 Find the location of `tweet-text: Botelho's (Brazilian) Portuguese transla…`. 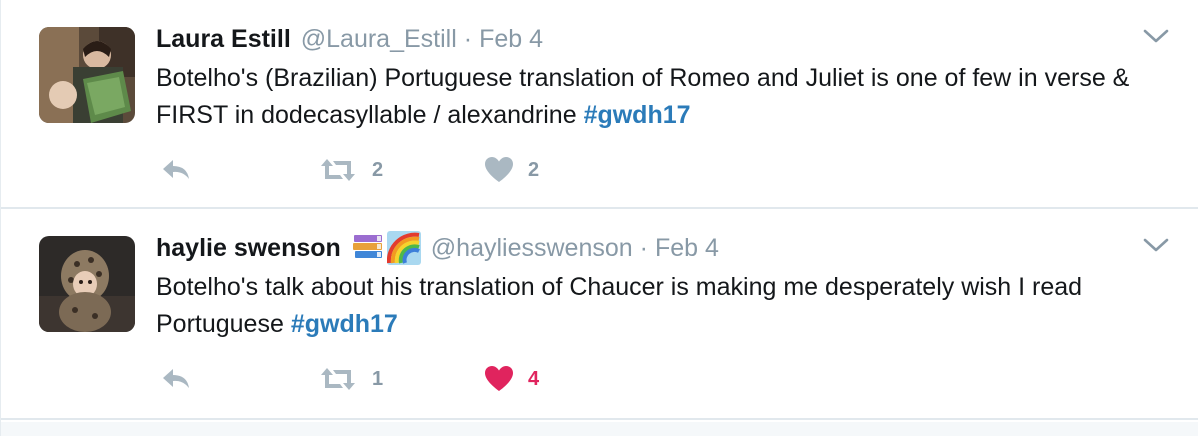

tweet-text: Botelho's (Brazilian) Portuguese transla… is located at coordinates (661, 97).